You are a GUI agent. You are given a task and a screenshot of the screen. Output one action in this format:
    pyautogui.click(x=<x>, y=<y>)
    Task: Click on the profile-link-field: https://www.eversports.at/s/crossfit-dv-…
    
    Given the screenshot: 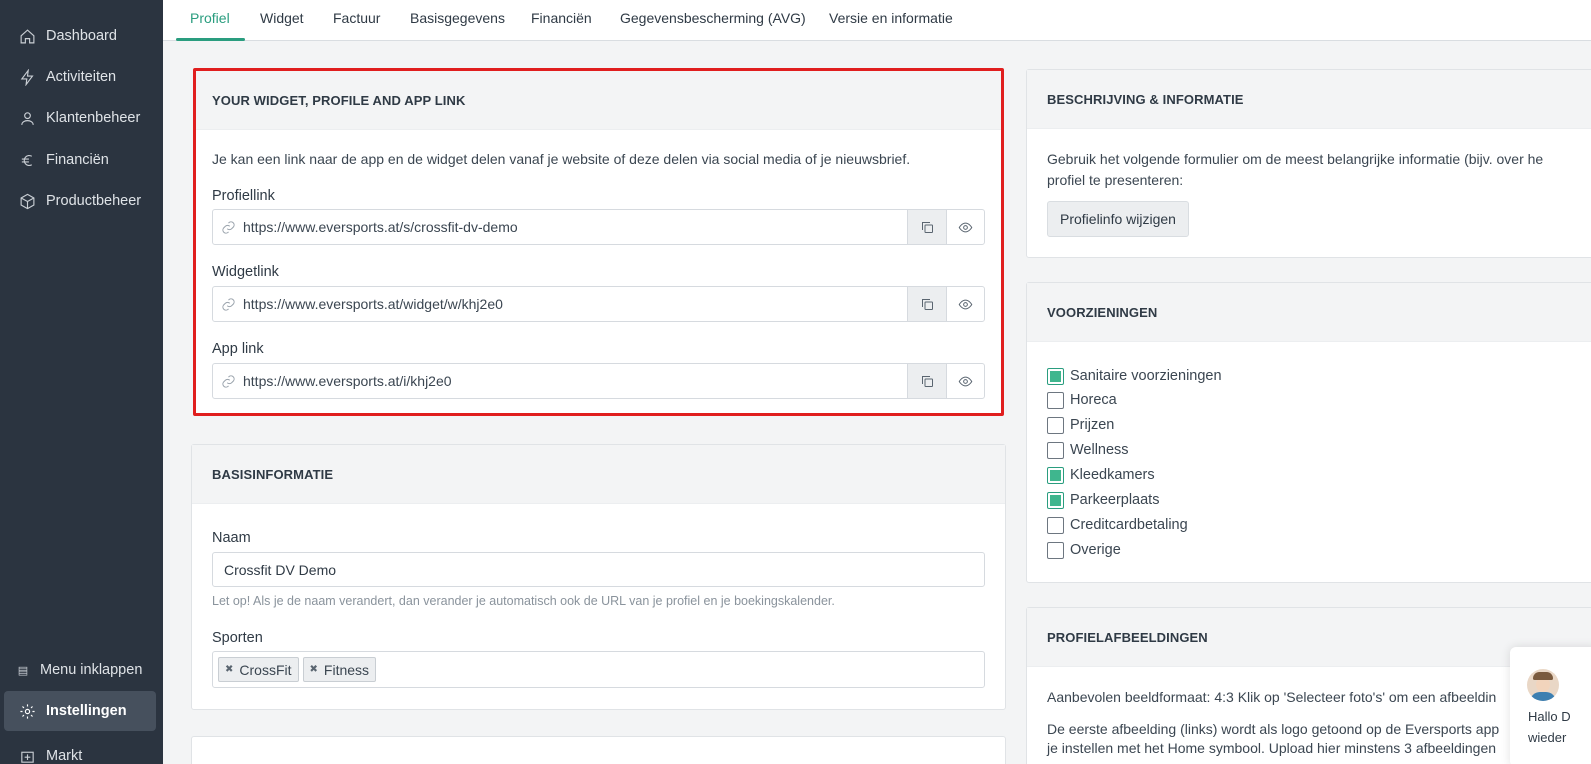 What is the action you would take?
    pyautogui.click(x=598, y=227)
    